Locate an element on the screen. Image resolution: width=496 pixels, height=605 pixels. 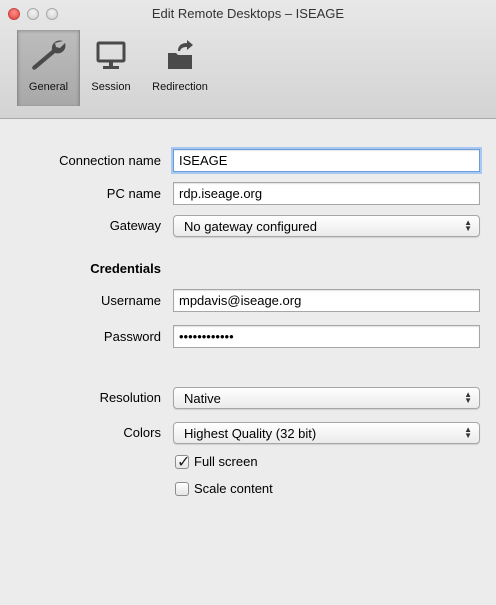
pc-name-input: rdp.iseage.org is located at coordinates (326, 193).